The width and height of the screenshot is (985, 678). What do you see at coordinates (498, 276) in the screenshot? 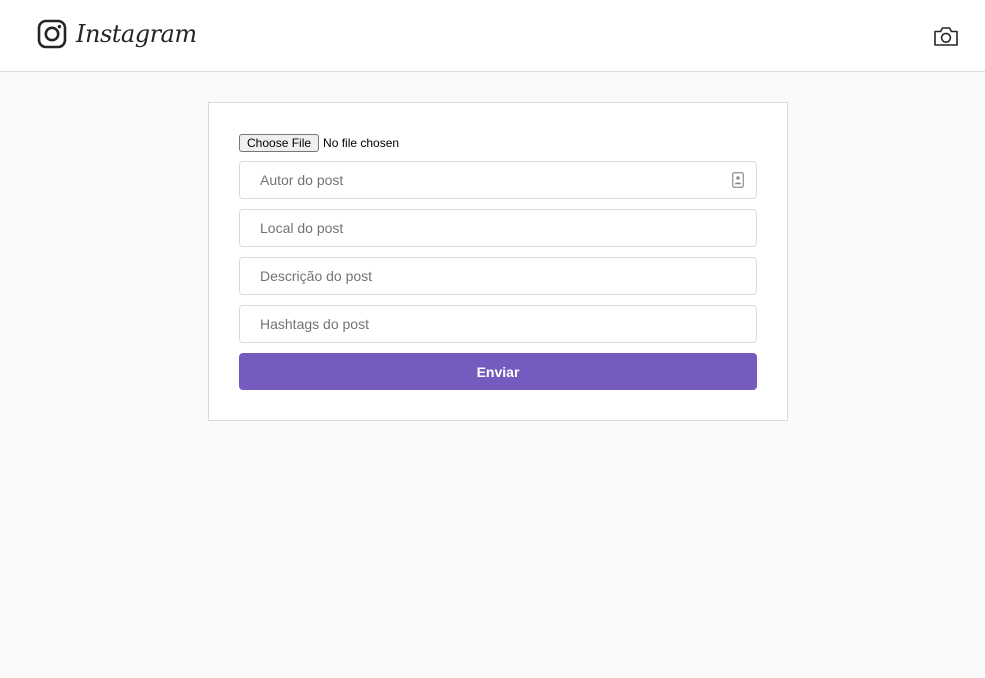
I see `description-input` at bounding box center [498, 276].